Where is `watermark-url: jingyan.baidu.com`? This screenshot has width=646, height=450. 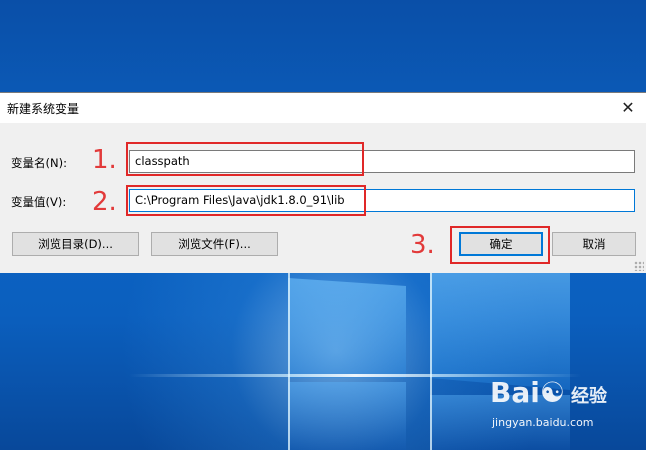 watermark-url: jingyan.baidu.com is located at coordinates (543, 422).